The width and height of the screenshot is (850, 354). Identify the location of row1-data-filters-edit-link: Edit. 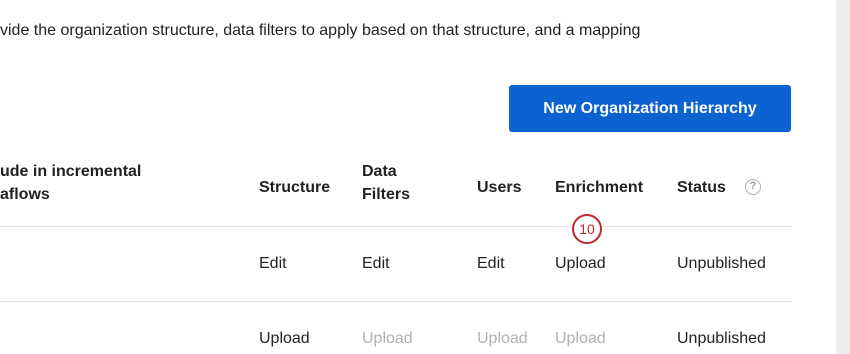
(376, 264).